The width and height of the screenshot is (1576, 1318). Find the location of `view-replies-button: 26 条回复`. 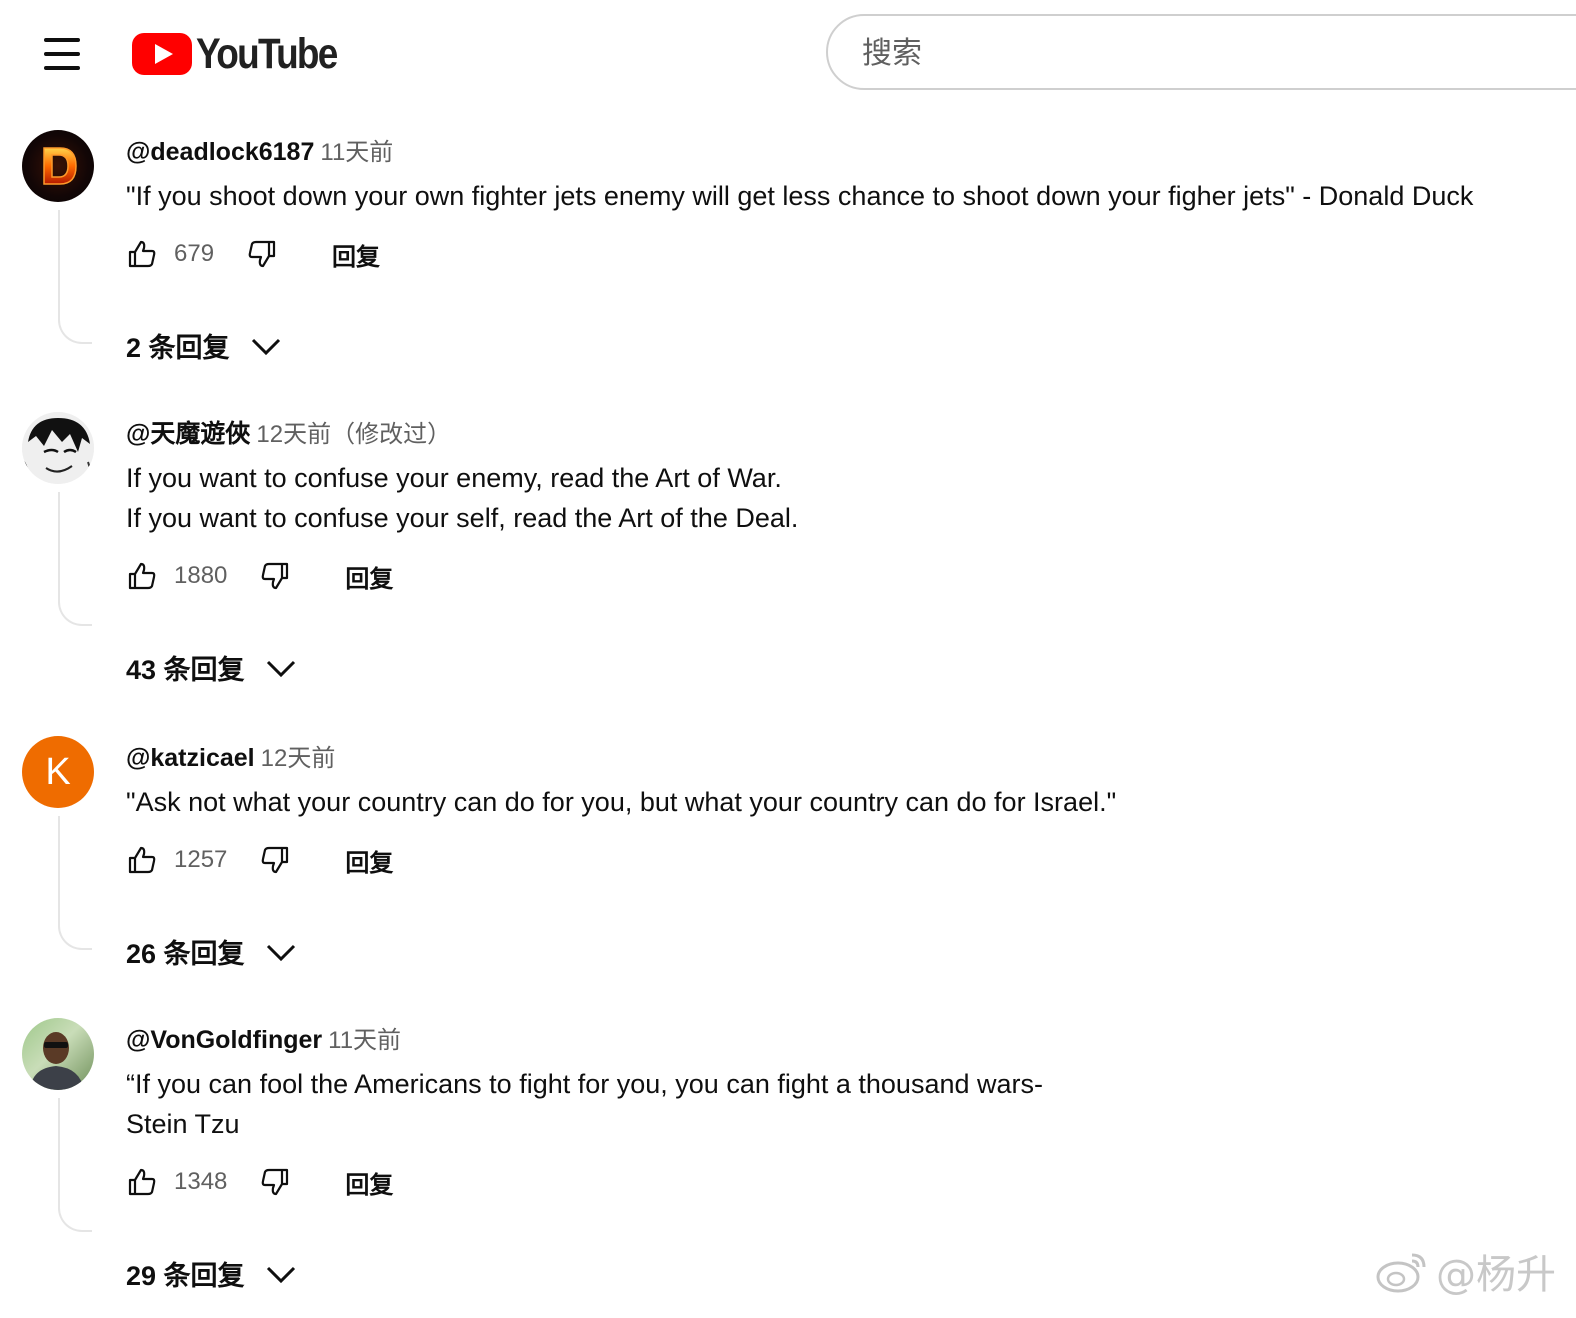

view-replies-button: 26 条回复 is located at coordinates (211, 951).